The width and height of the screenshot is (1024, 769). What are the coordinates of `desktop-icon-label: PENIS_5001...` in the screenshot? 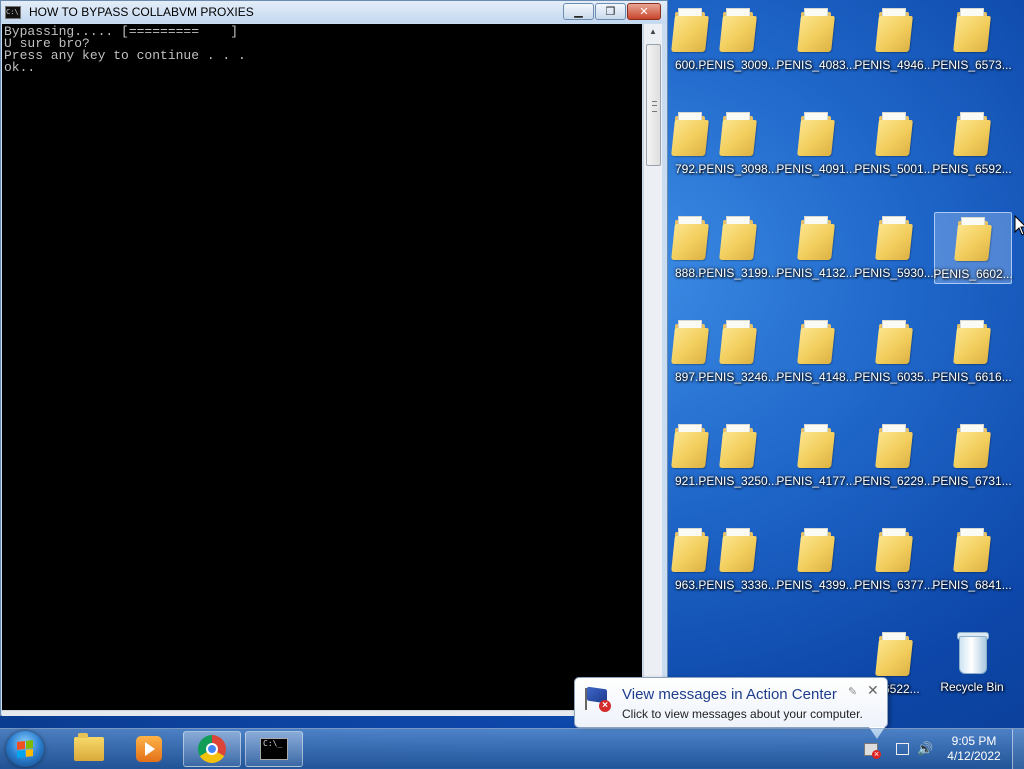 It's located at (894, 169).